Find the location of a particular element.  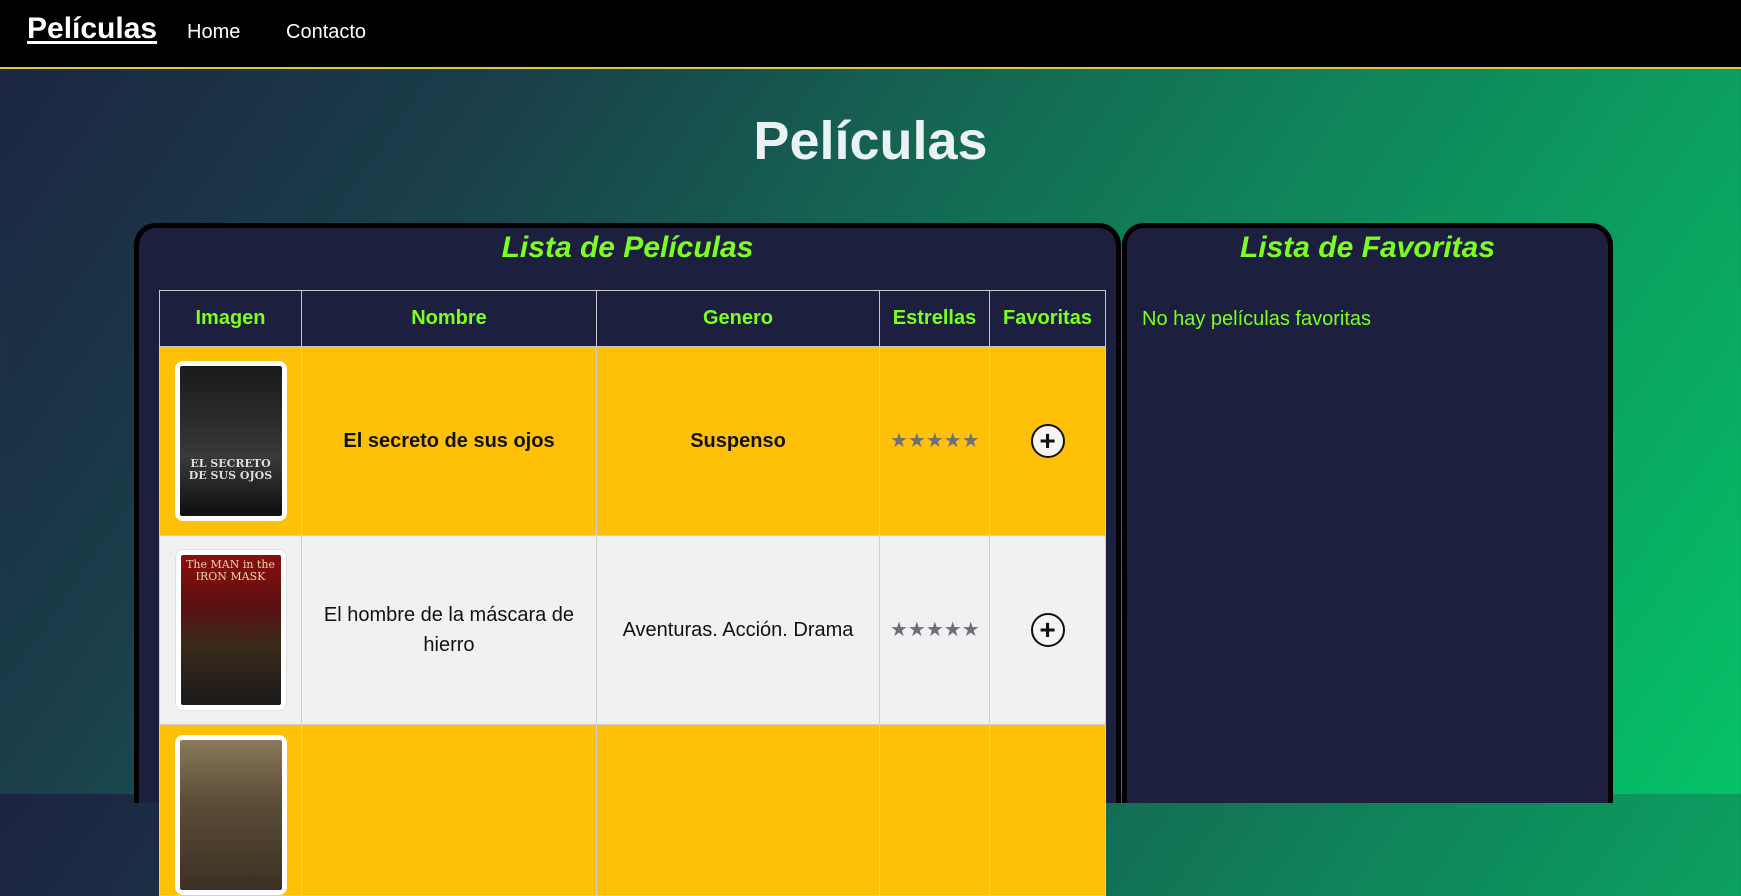

brand-link: Películas is located at coordinates (92, 29).